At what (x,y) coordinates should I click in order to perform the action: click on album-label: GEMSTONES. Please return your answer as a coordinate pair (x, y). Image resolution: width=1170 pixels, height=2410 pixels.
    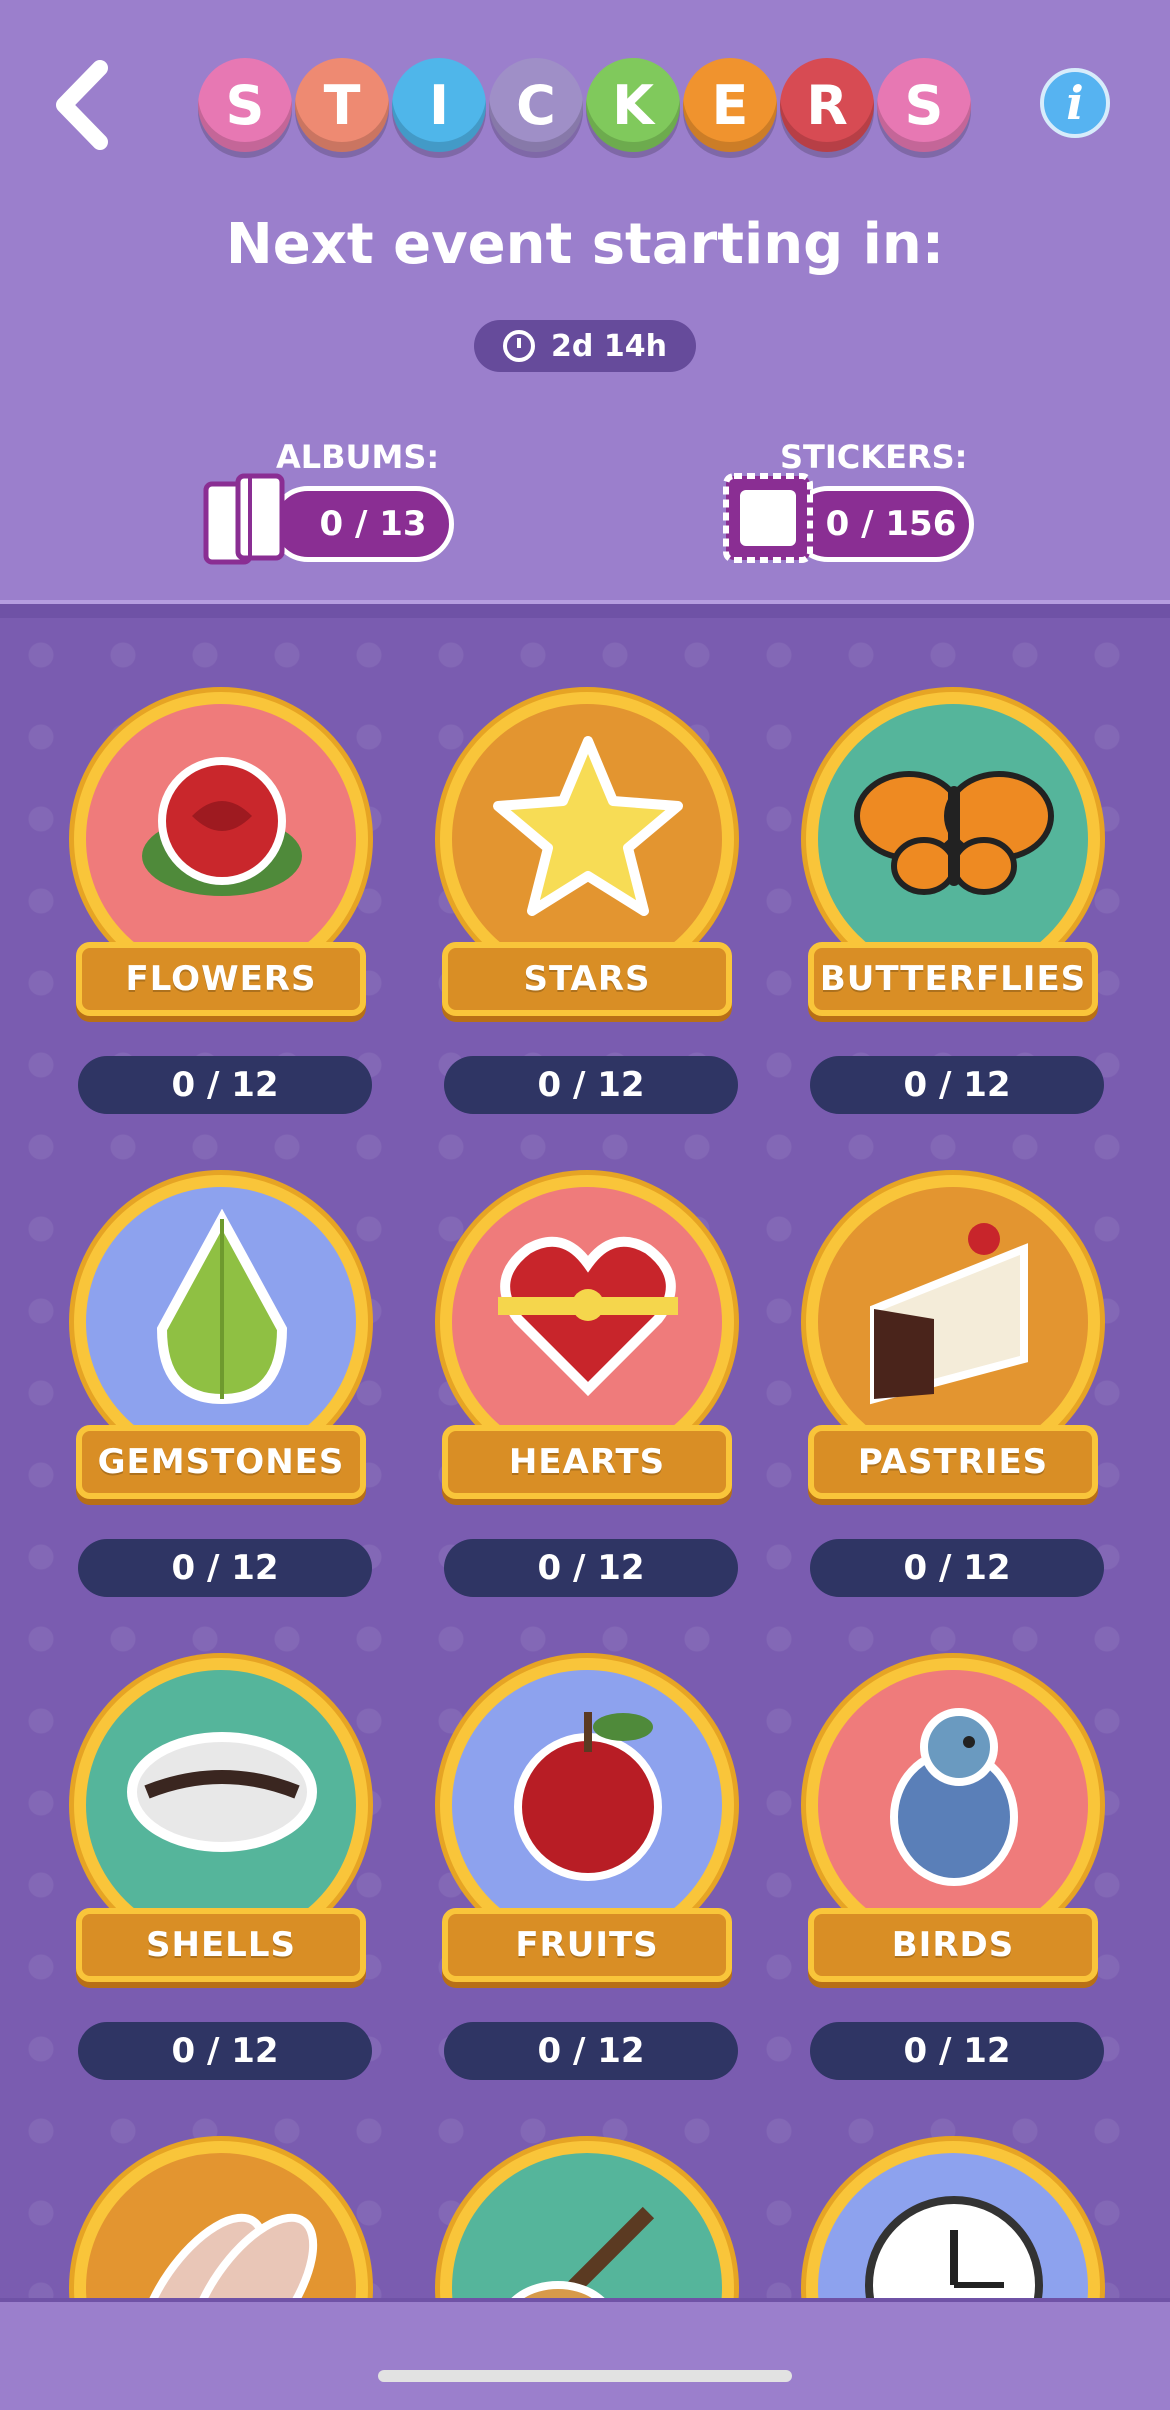
    Looking at the image, I should click on (221, 1462).